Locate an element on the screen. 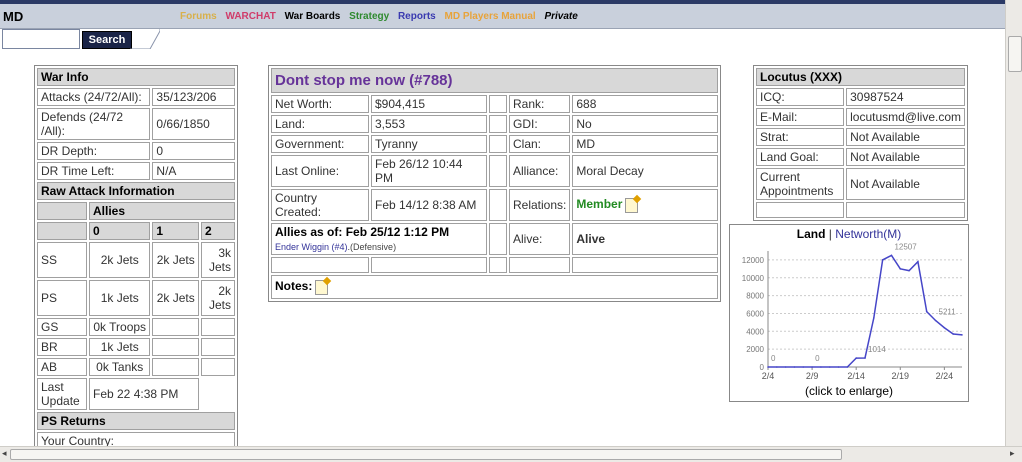 The height and width of the screenshot is (462, 1022). col-header-0: 0 is located at coordinates (120, 231).